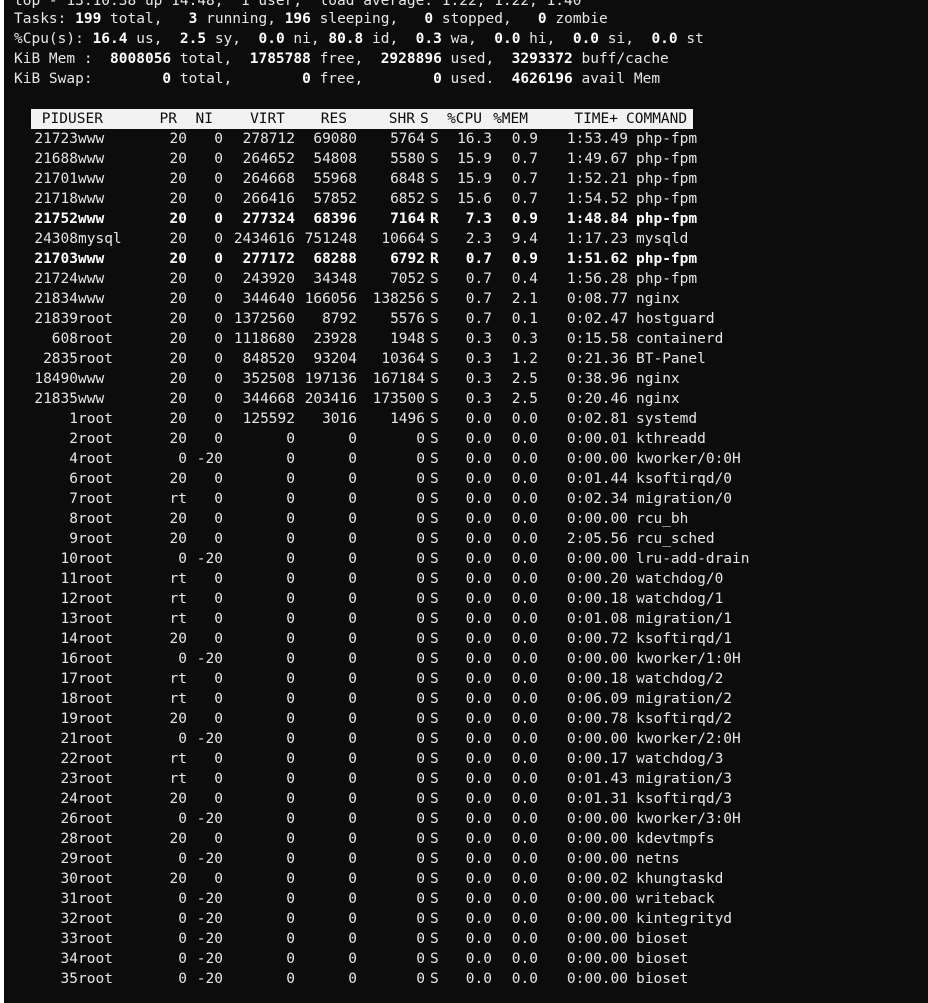 This screenshot has height=1003, width=928. What do you see at coordinates (471, 859) in the screenshot?
I see `process-row: 29 root 0 -20 0 0 0 S 0.0 0.0 0:00.00 netns` at bounding box center [471, 859].